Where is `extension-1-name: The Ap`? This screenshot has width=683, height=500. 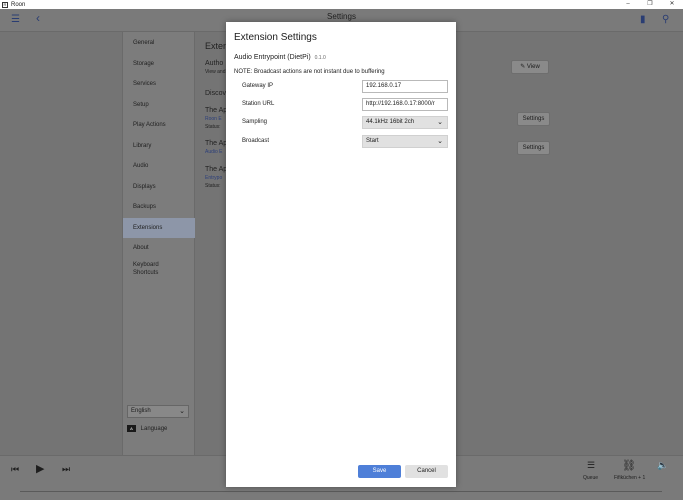 extension-1-name: The Ap is located at coordinates (216, 110).